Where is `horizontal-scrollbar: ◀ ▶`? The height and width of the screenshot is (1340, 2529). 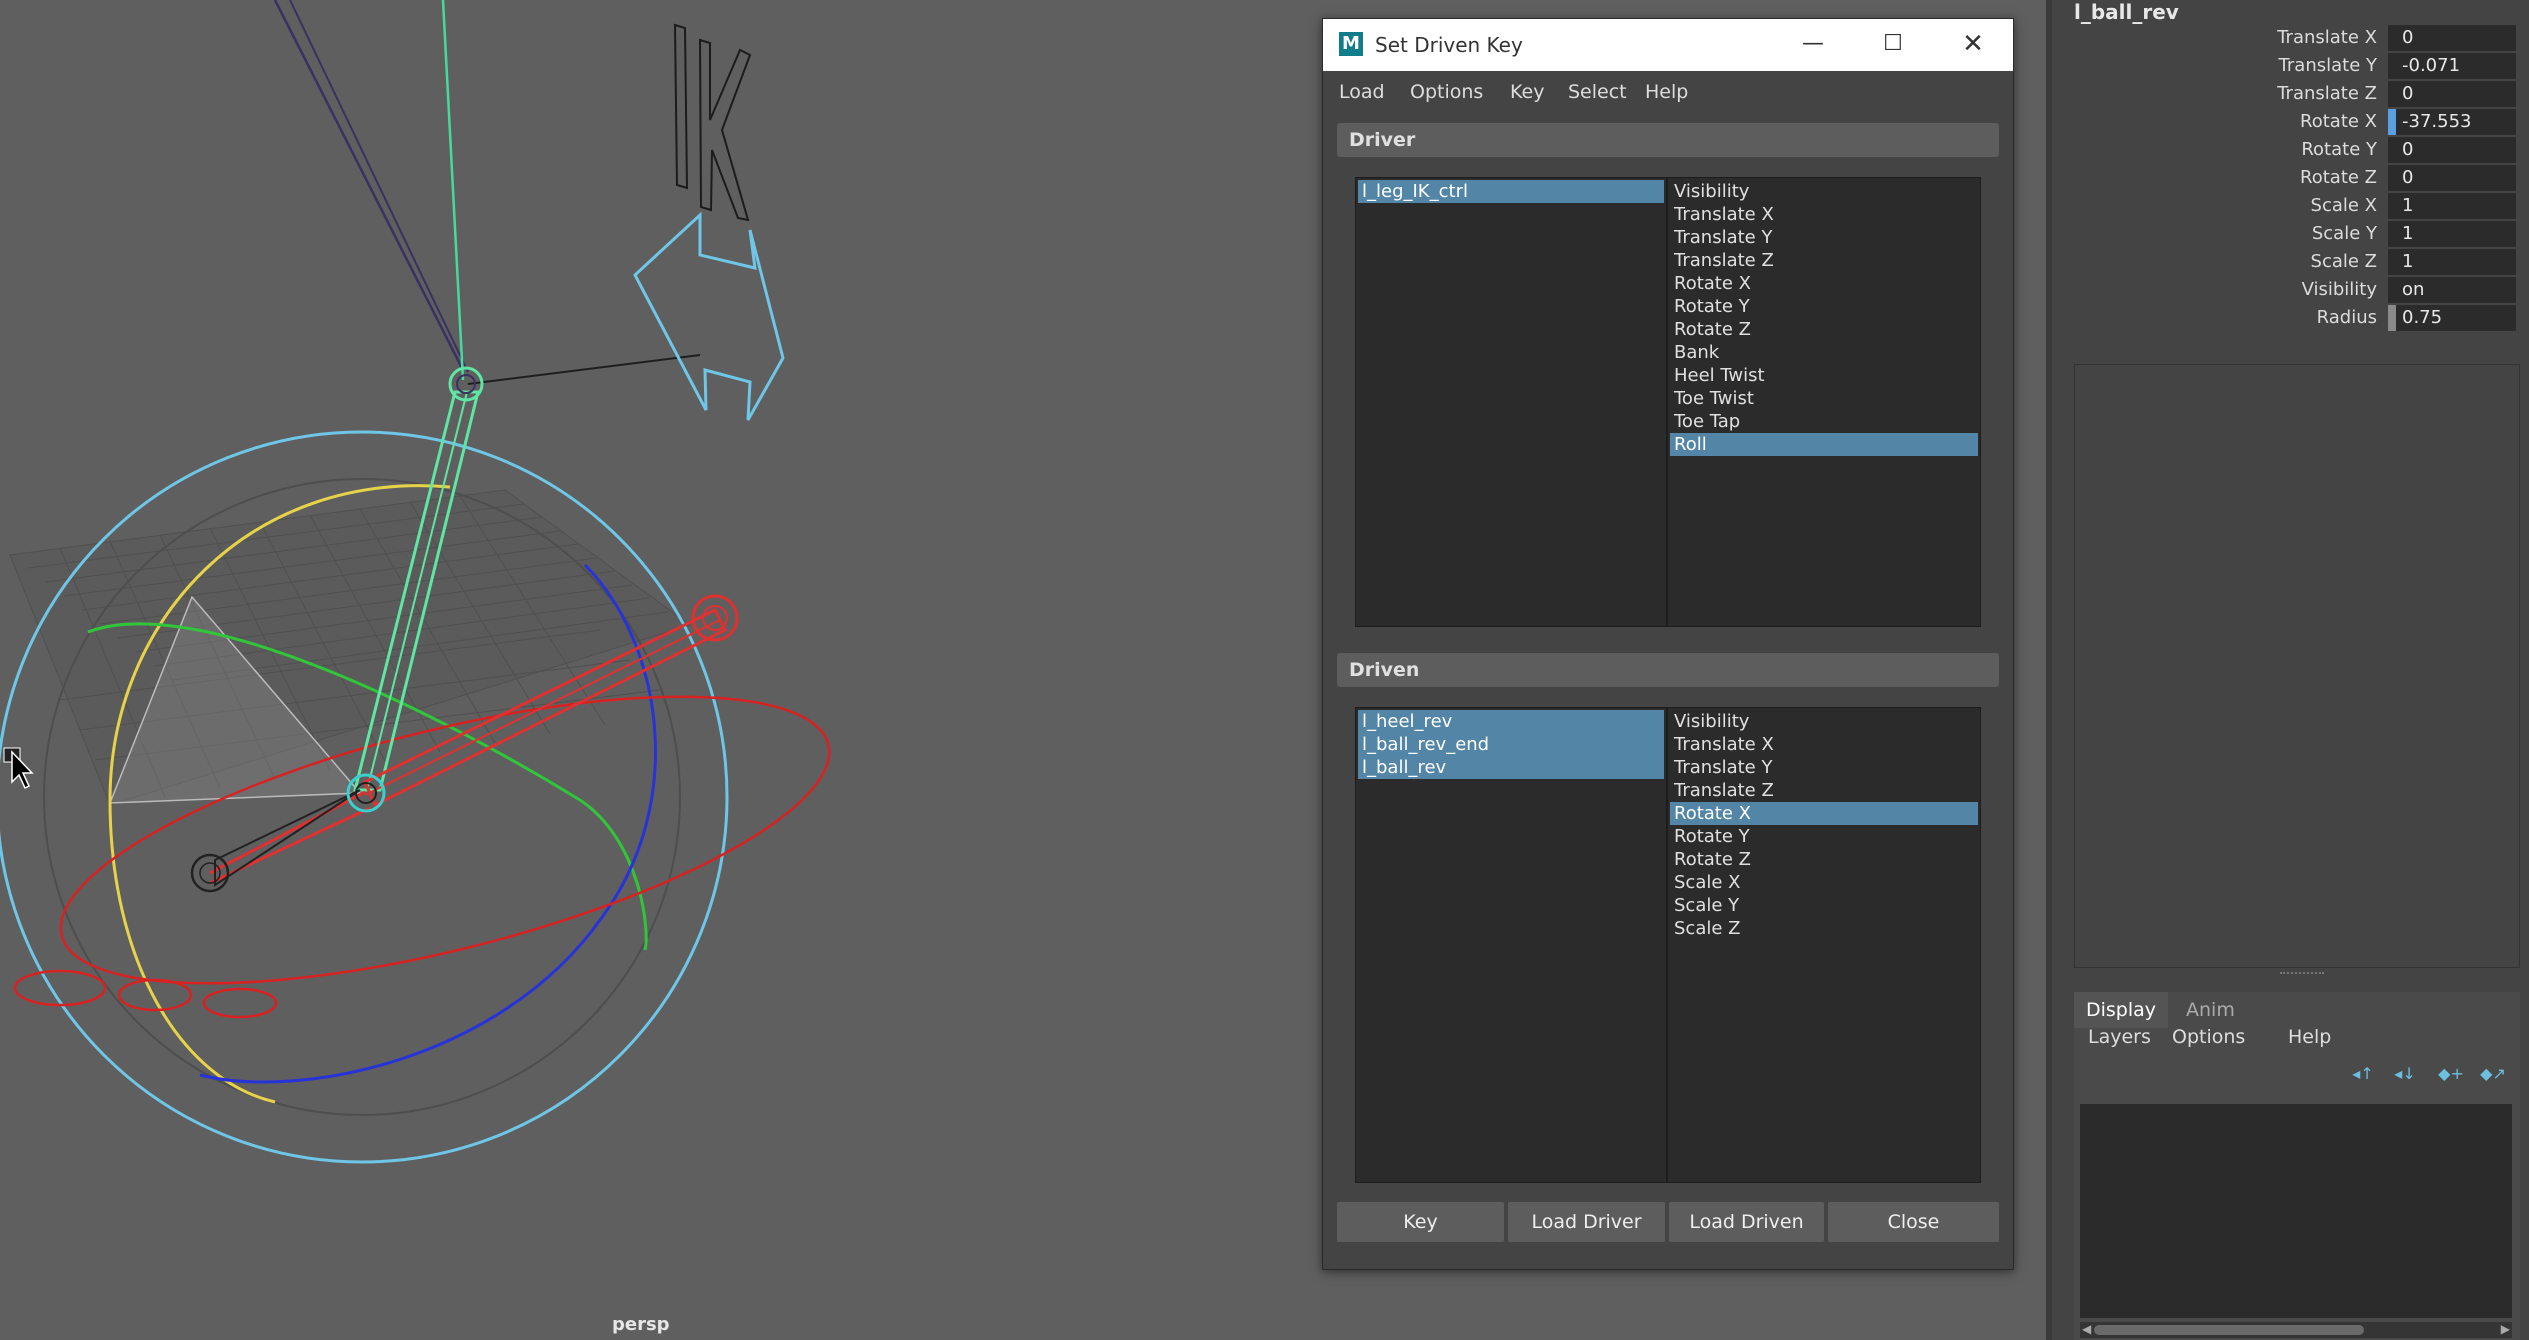
horizontal-scrollbar: ◀ ▶ is located at coordinates (2296, 1330).